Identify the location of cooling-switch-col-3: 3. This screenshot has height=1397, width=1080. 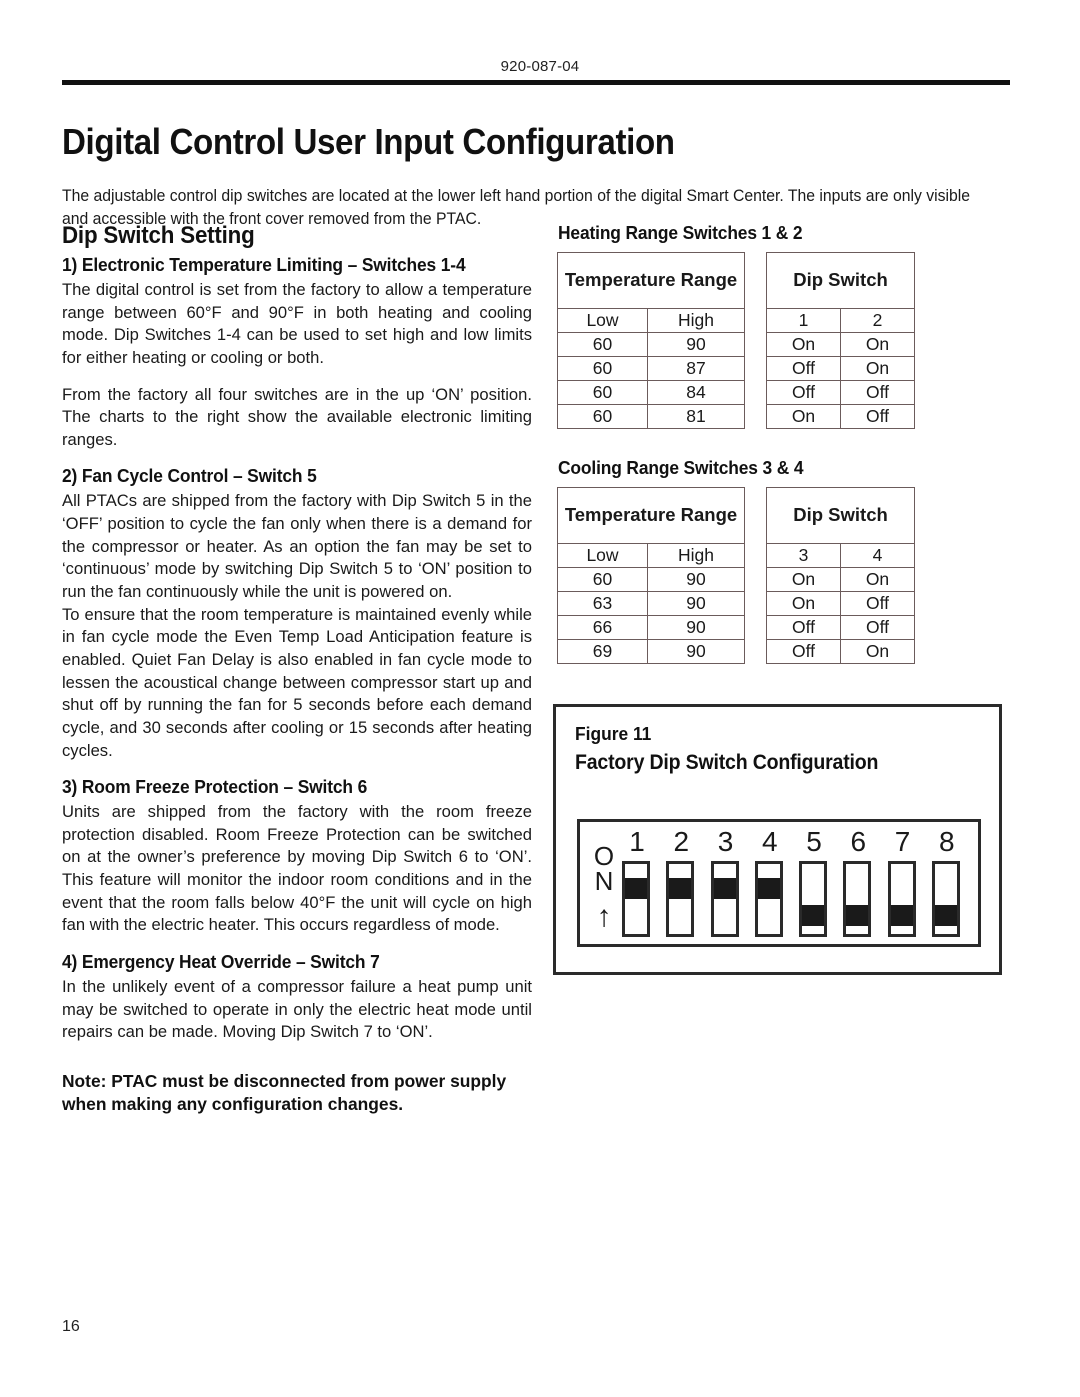
(803, 555).